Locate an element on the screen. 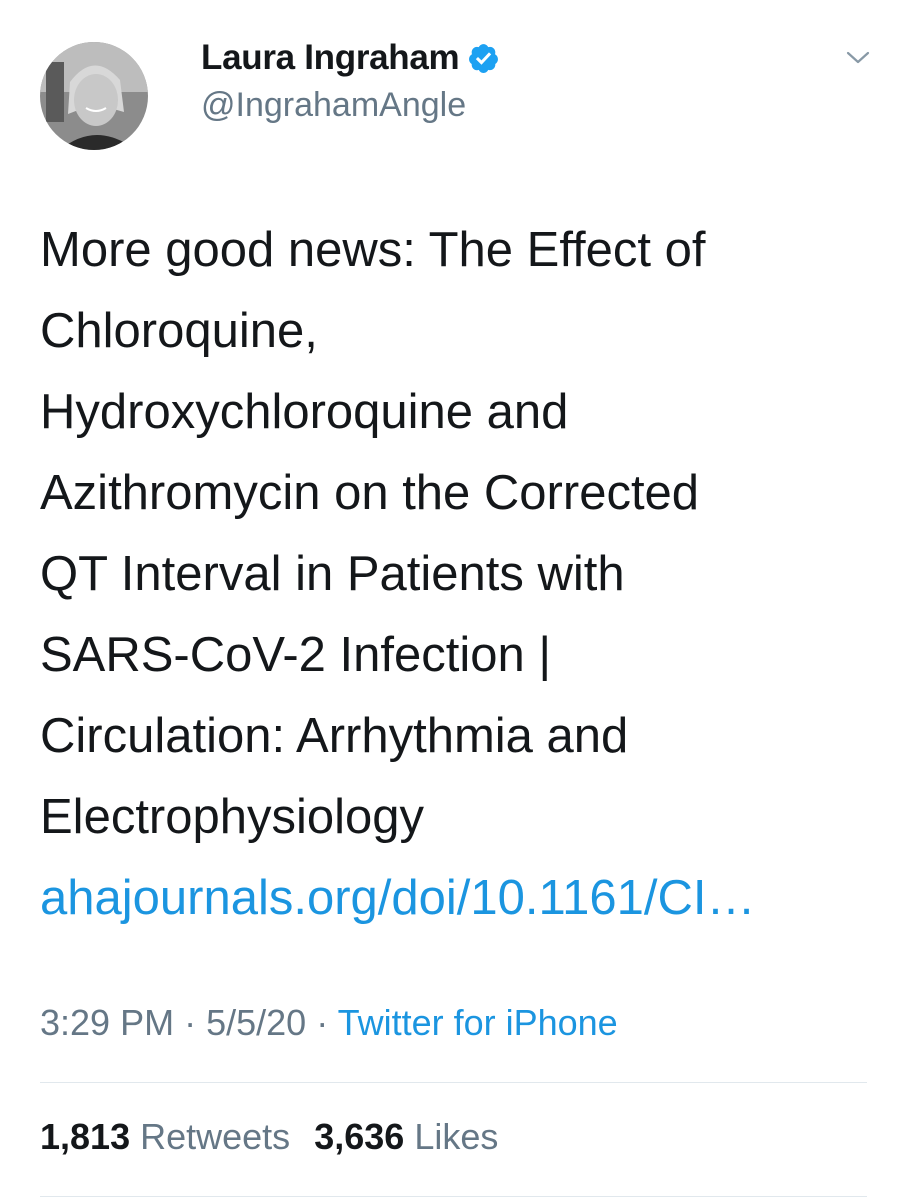 The image size is (907, 1200). tweet-time: 3:29 PM is located at coordinates (107, 1022).